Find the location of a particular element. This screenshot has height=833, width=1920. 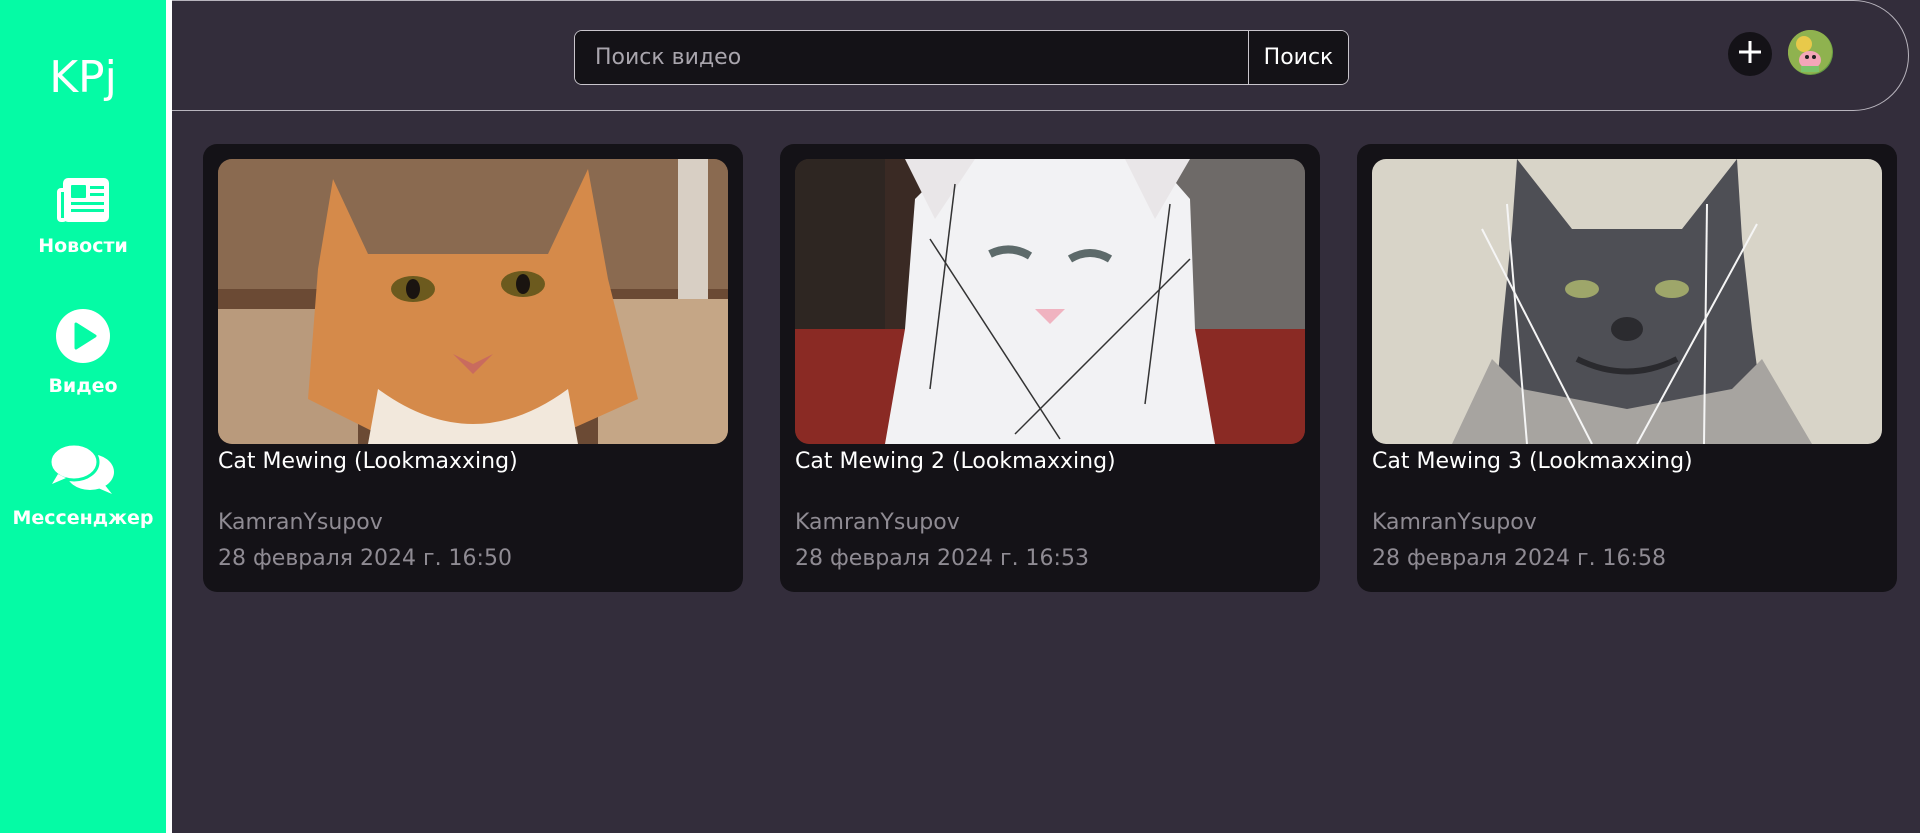

sidebar-item-video: Видео is located at coordinates (83, 352).